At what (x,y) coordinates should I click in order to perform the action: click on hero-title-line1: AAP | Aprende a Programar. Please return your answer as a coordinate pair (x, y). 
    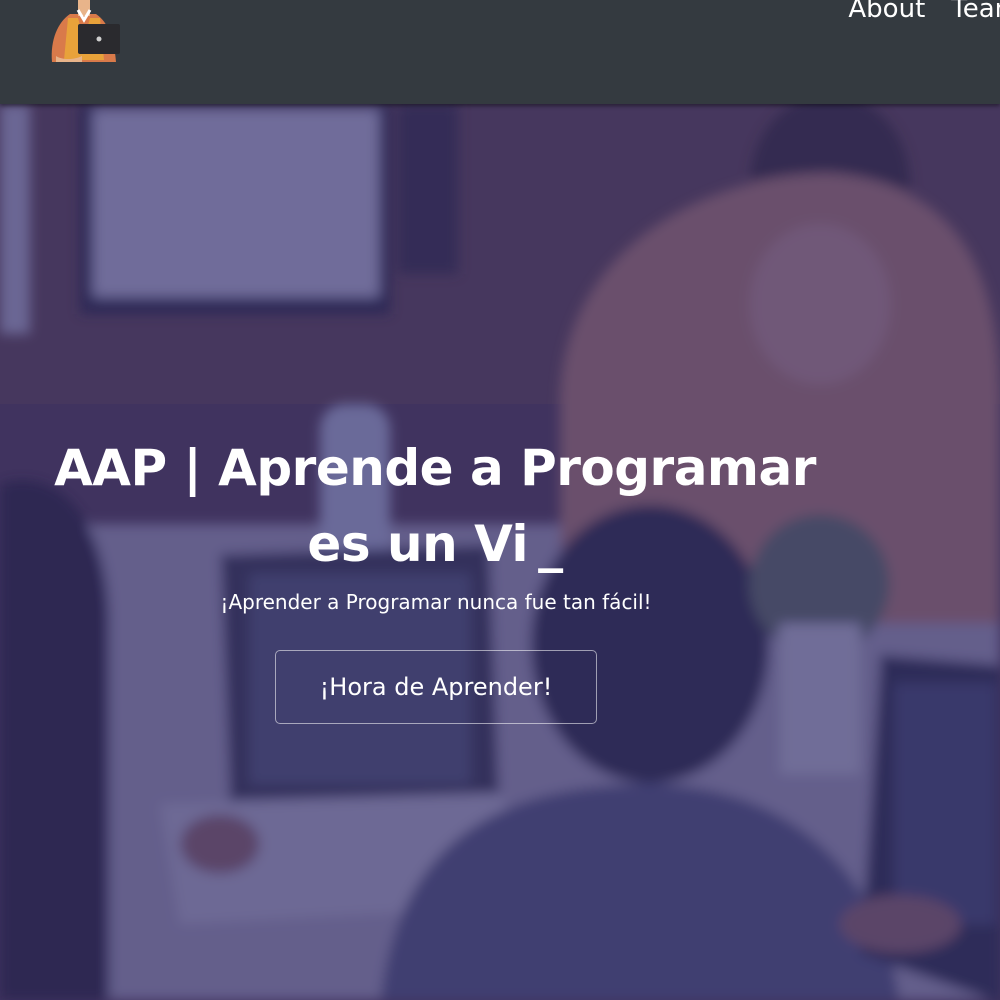
    Looking at the image, I should click on (435, 468).